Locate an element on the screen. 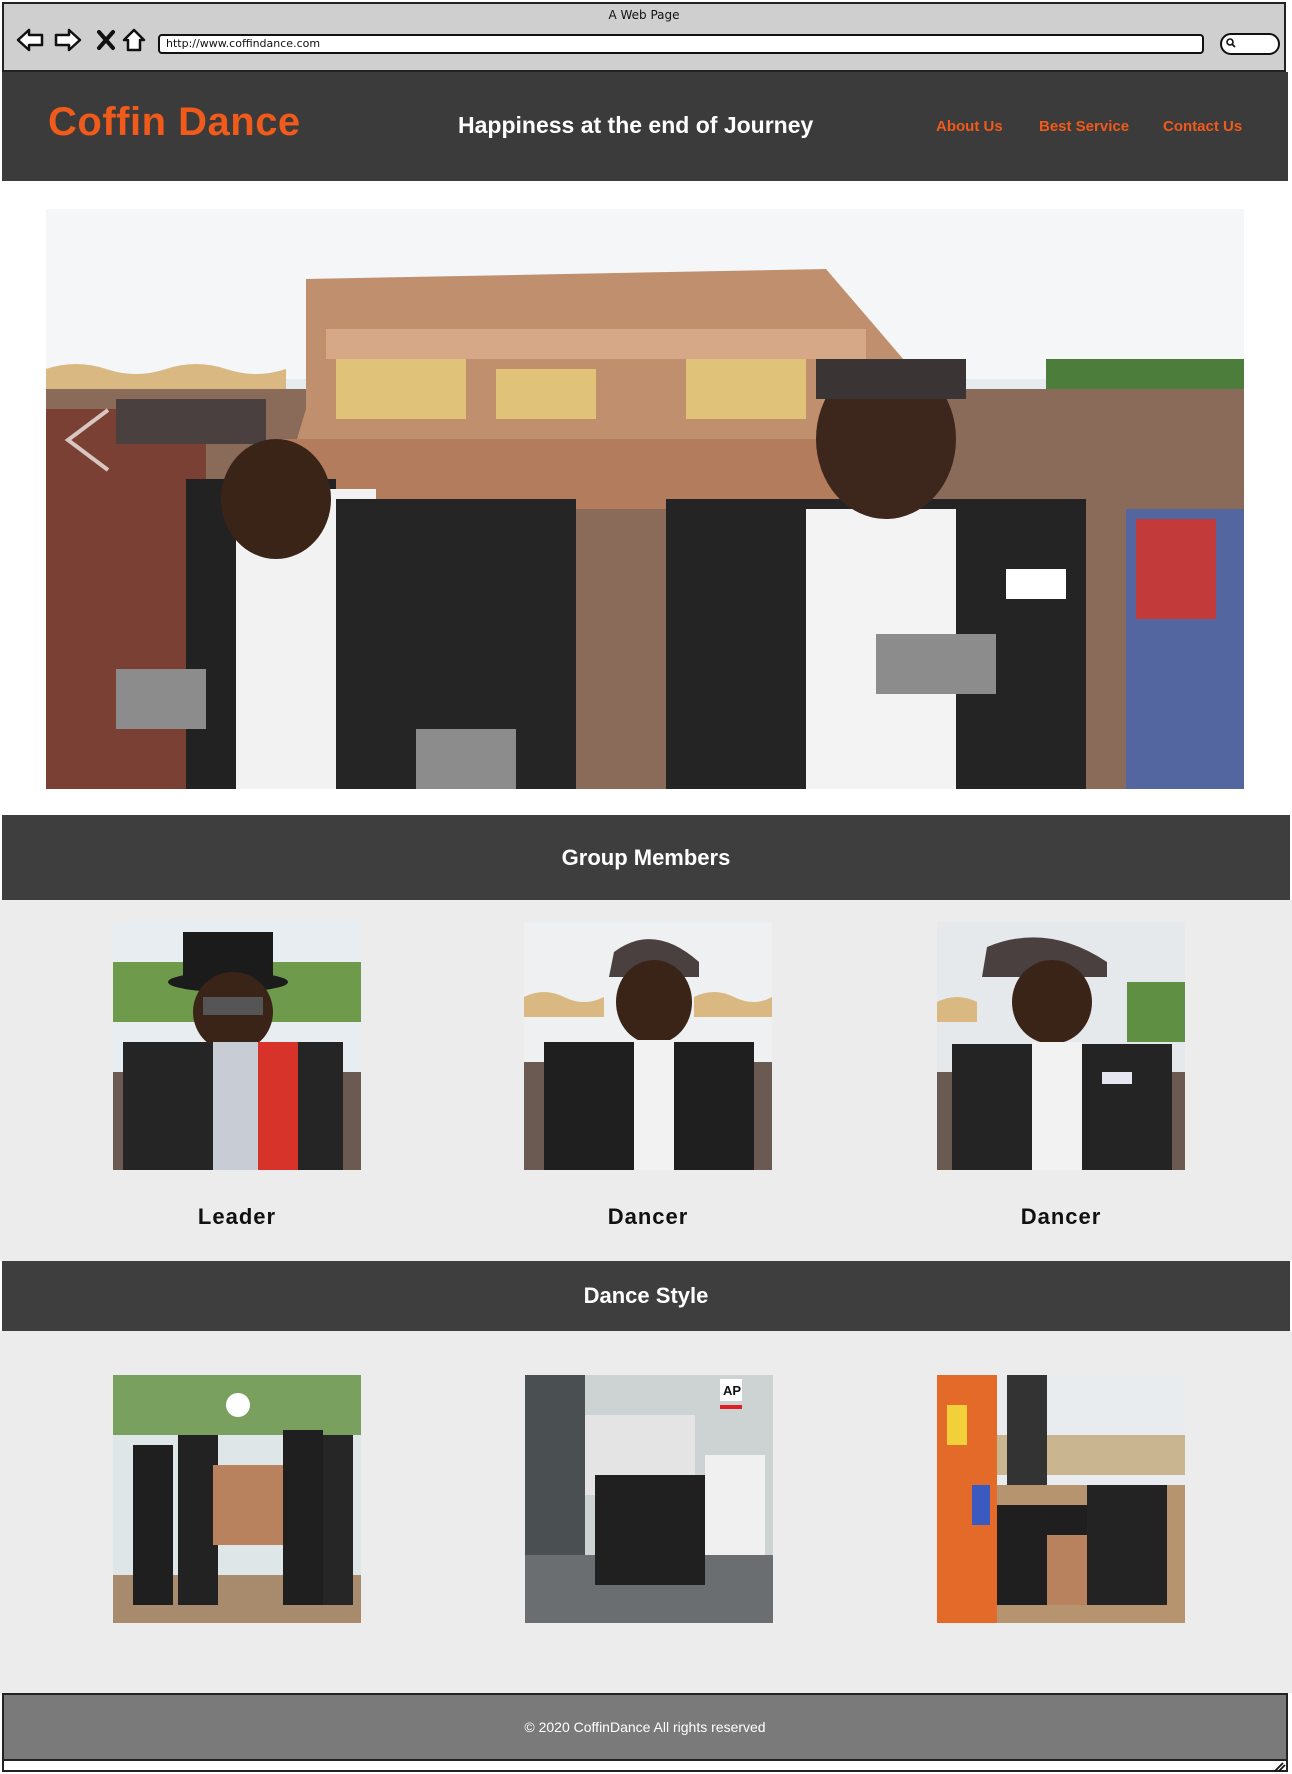 This screenshot has height=1774, width=1292. member-name-dancer-2: Dancer is located at coordinates (1061, 1216).